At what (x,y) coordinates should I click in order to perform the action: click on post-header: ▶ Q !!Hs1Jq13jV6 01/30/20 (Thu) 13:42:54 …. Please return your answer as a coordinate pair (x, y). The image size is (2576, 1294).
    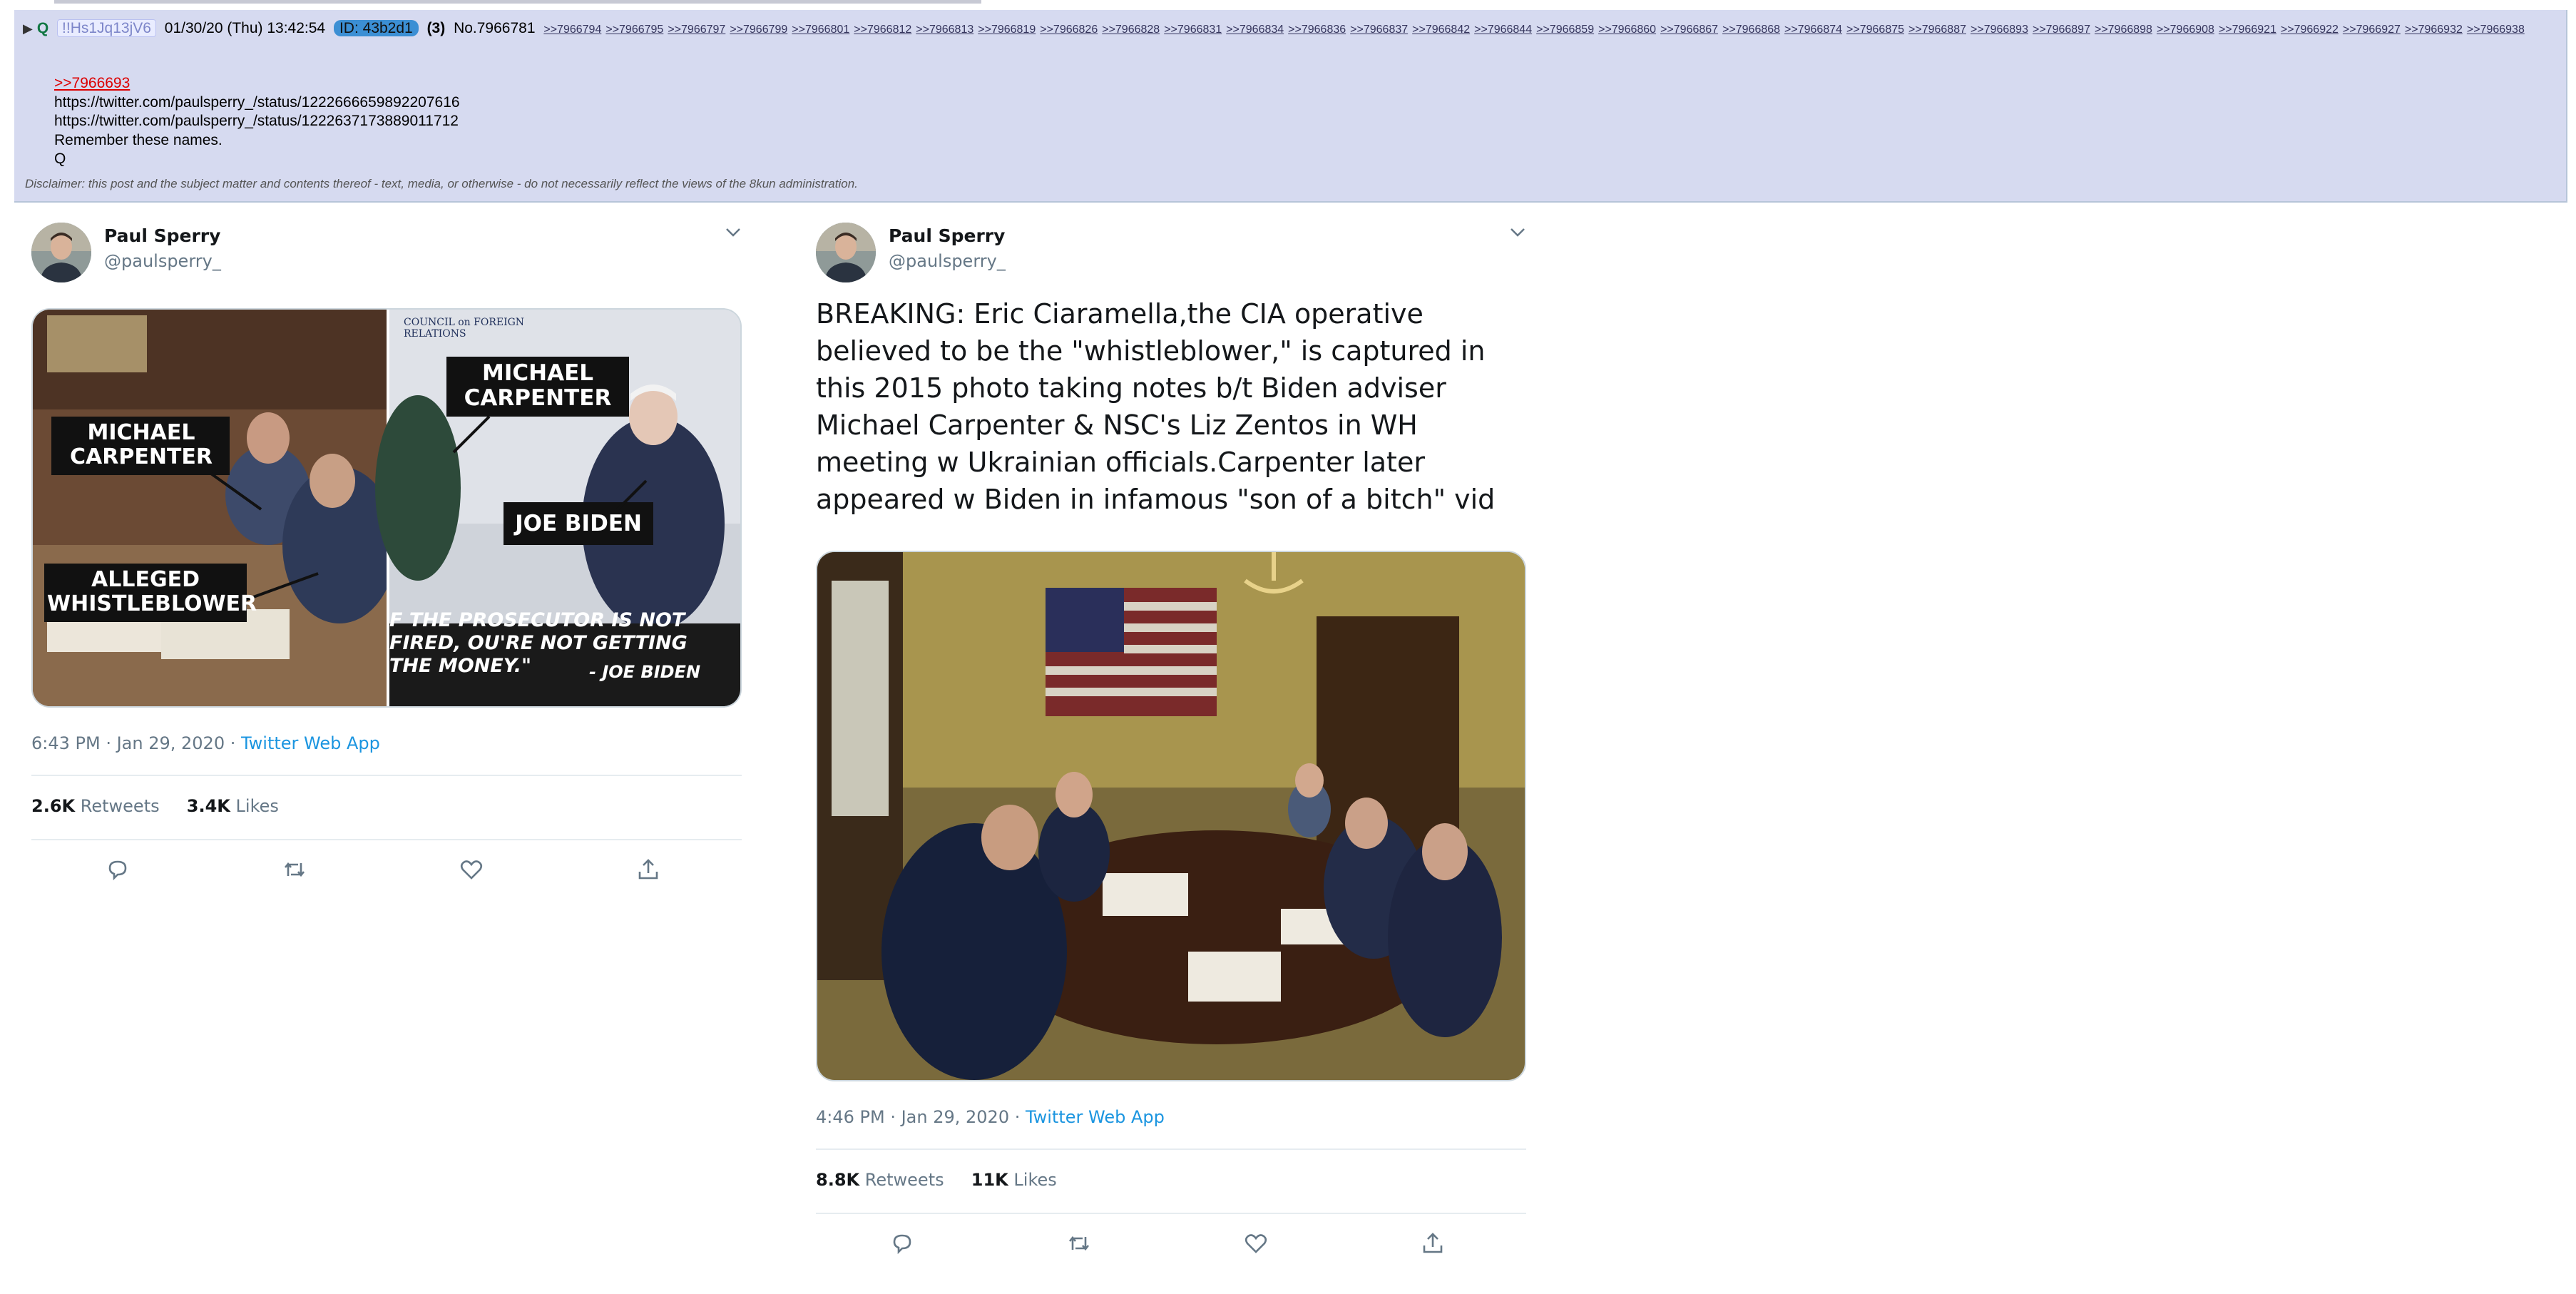
    Looking at the image, I should click on (1291, 29).